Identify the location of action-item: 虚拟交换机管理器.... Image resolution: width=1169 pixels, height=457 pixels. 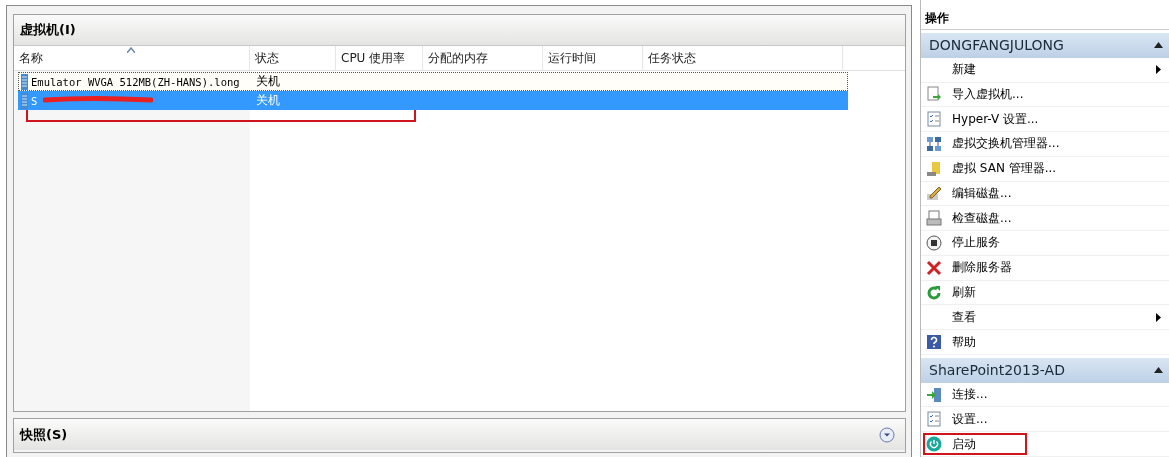
(1045, 144).